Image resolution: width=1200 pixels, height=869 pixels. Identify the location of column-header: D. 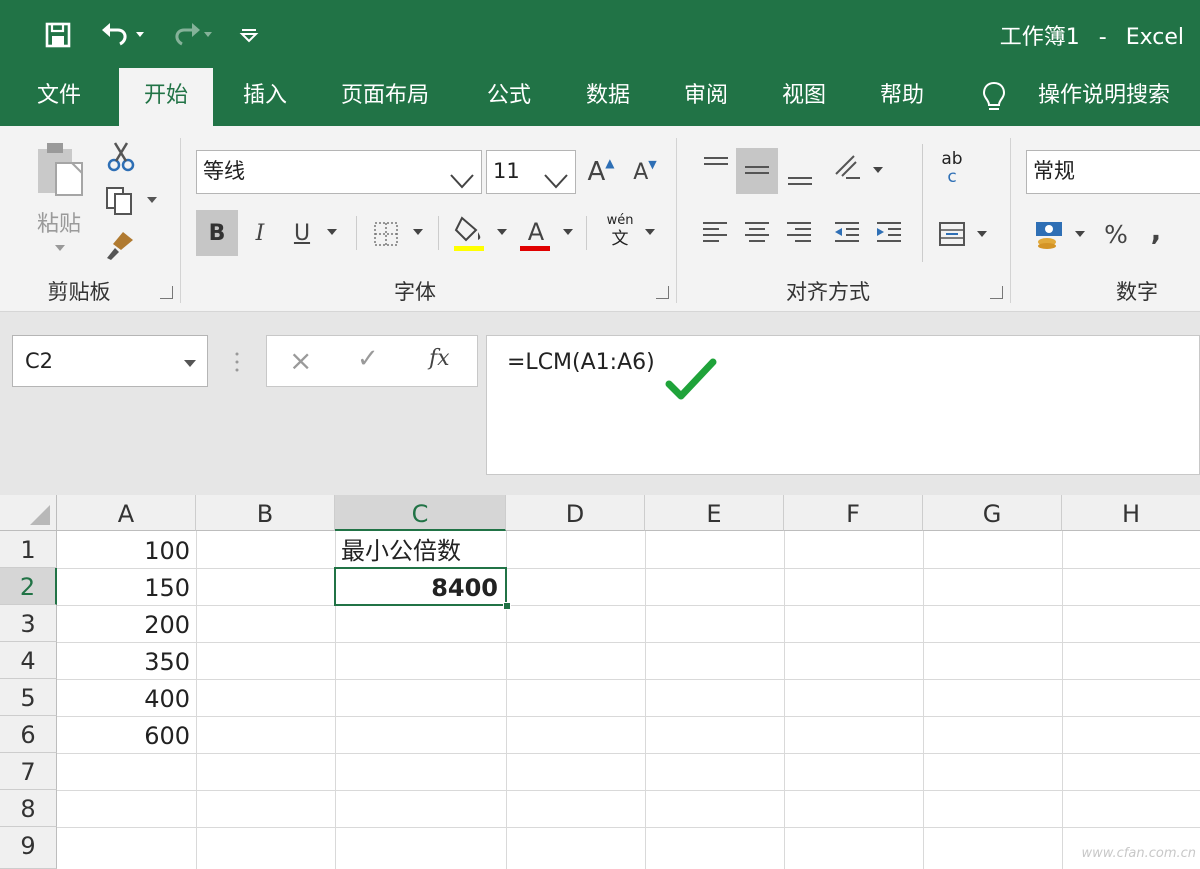
(575, 513).